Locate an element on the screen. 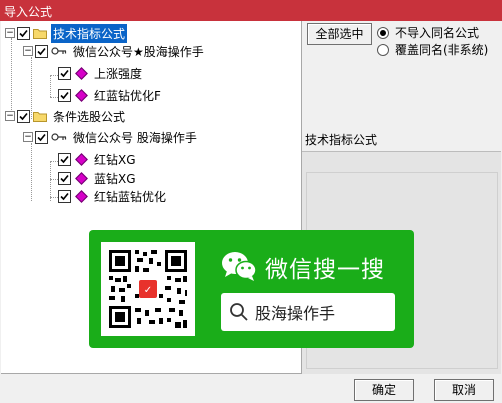  tree-node-label: 红蓝钻优化F is located at coordinates (127, 95).